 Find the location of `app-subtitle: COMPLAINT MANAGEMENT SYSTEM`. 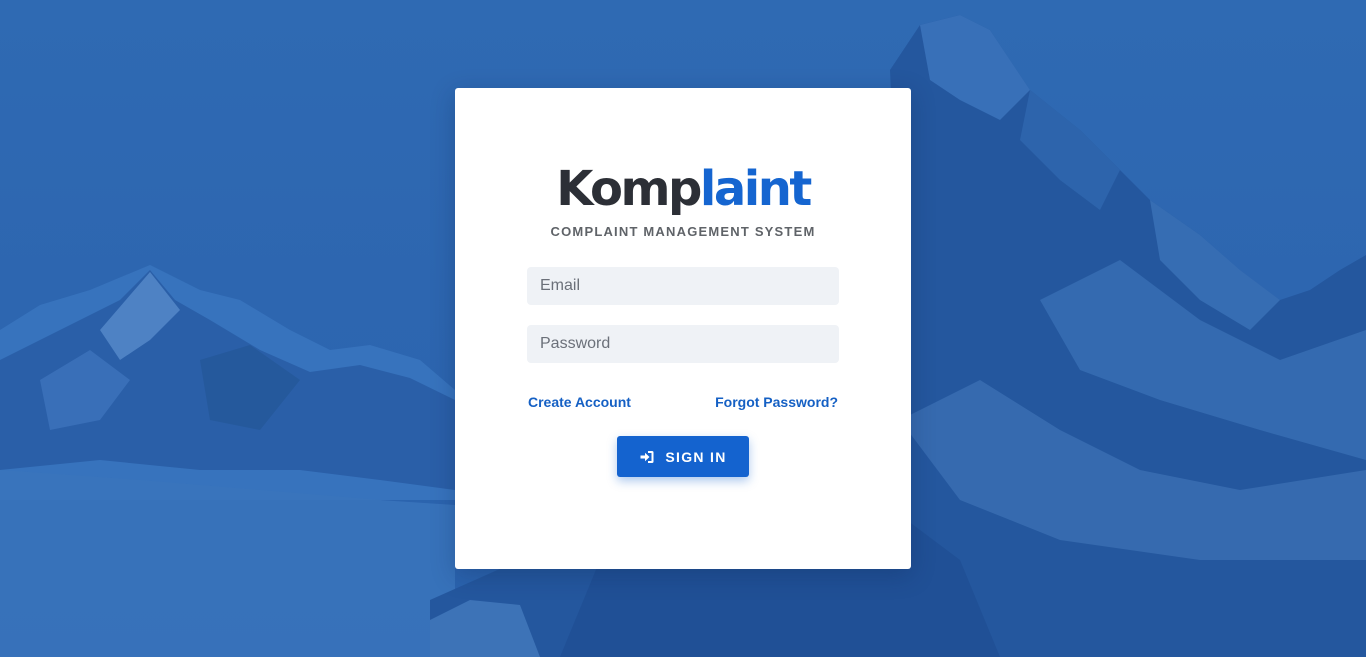

app-subtitle: COMPLAINT MANAGEMENT SYSTEM is located at coordinates (683, 231).